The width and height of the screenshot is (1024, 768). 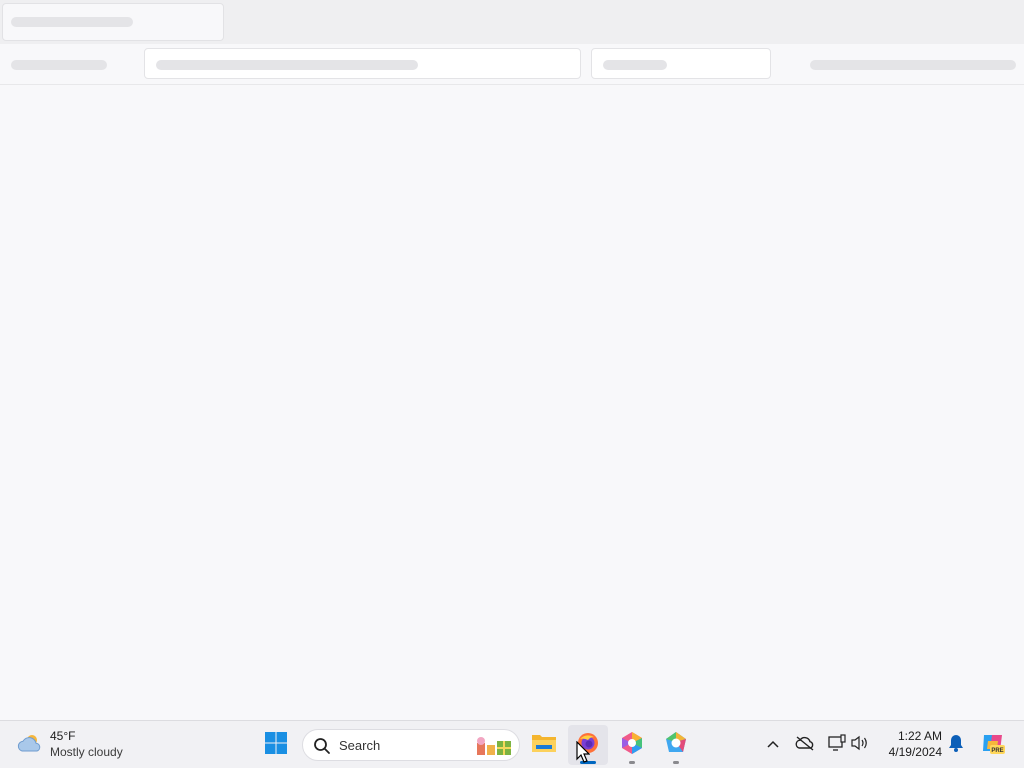 I want to click on browser-toolbar, so click(x=512, y=64).